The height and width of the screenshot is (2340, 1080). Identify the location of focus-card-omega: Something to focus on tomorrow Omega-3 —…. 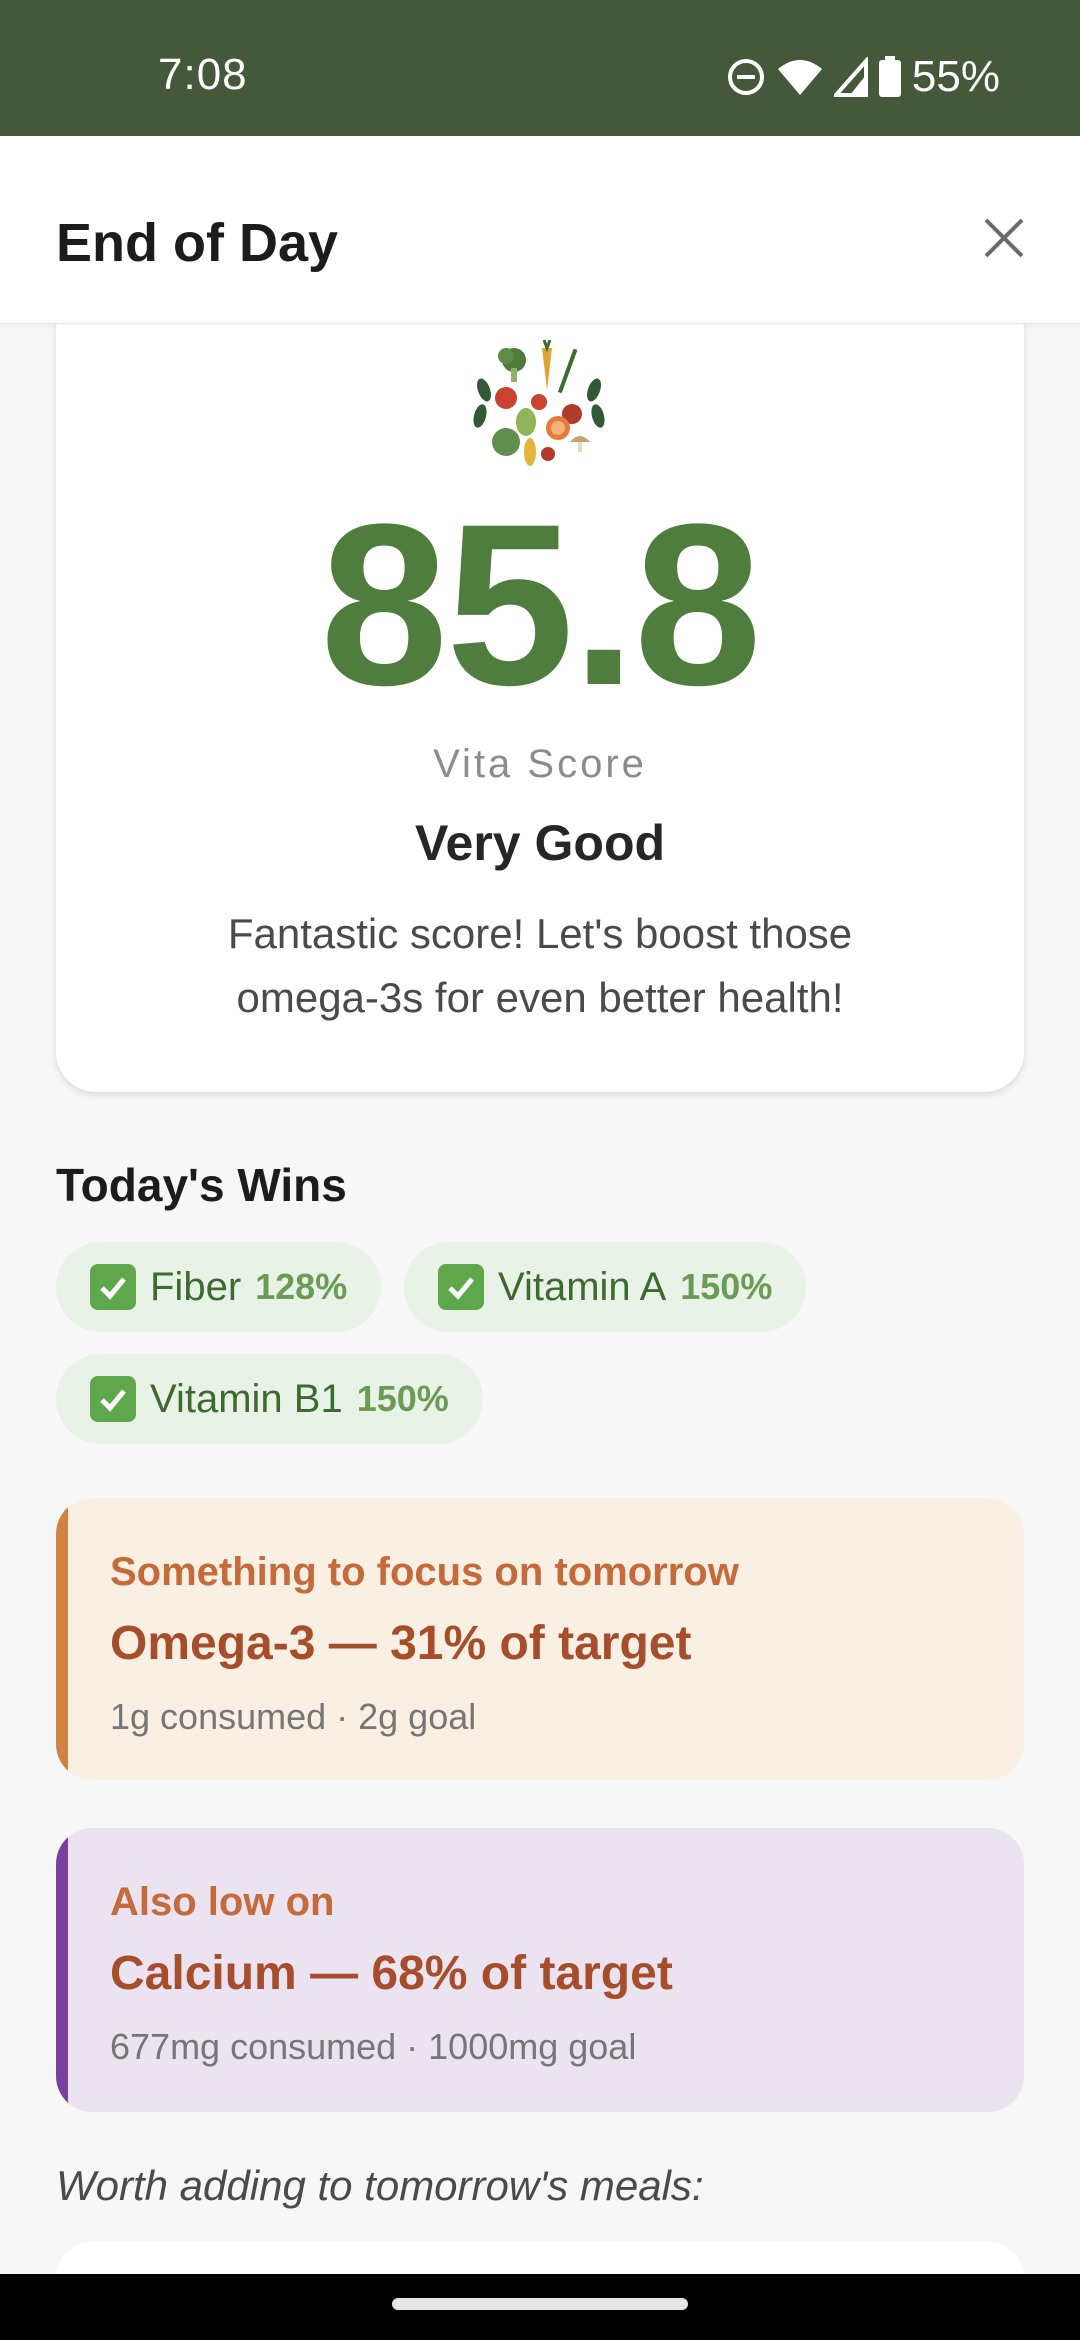
(540, 1639).